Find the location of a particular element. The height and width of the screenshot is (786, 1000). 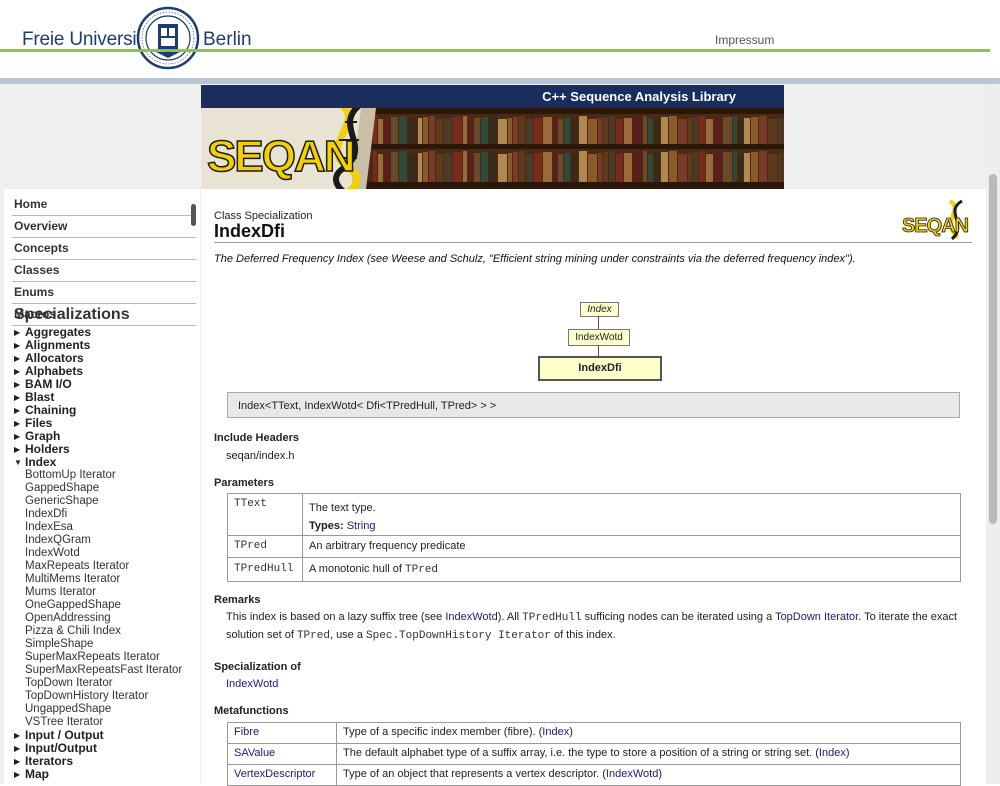

remarks-link-indexwotd: IndexWotd is located at coordinates (471, 617).